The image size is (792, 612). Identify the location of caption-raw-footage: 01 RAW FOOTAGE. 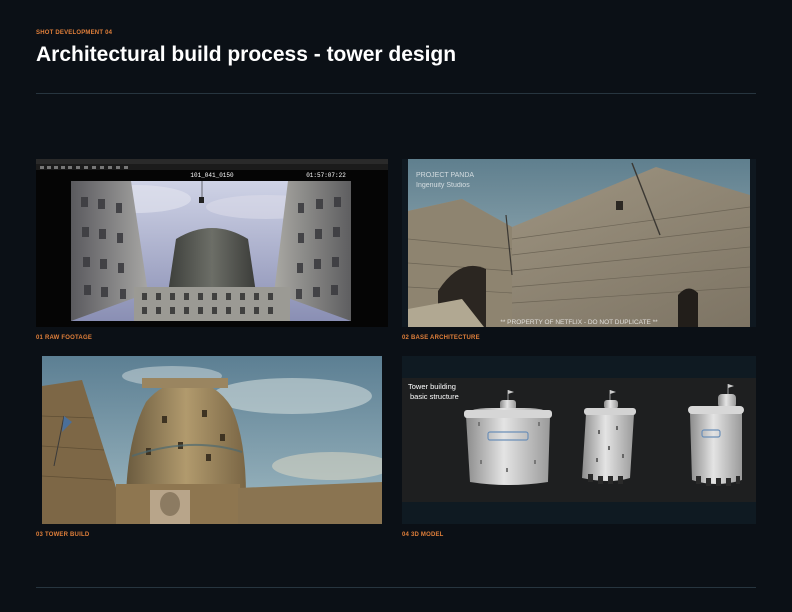
(64, 338).